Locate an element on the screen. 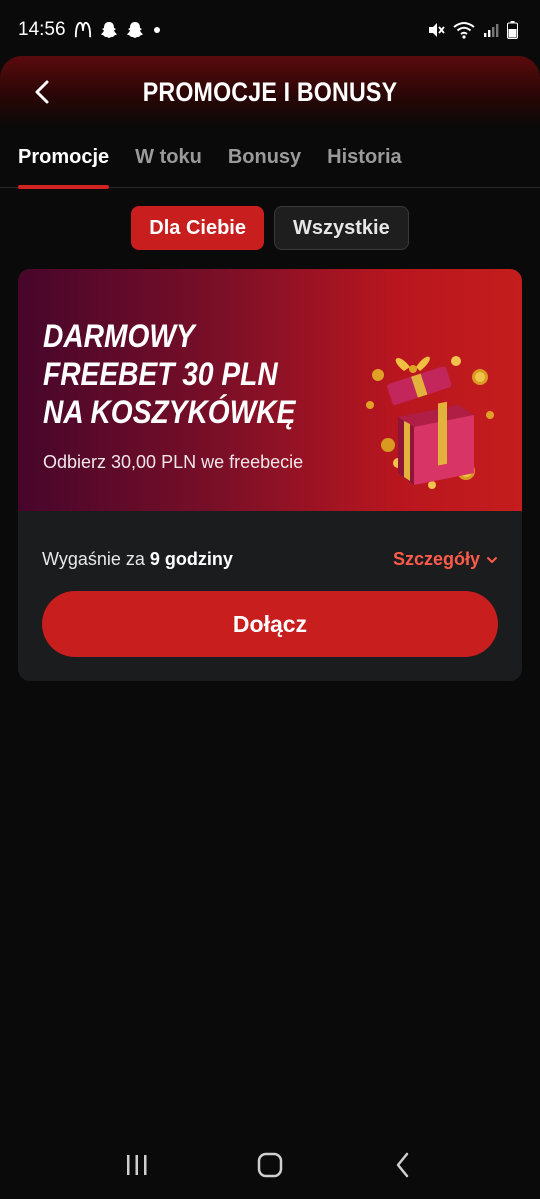 The height and width of the screenshot is (1199, 540). recent-apps-button is located at coordinates (137, 1165).